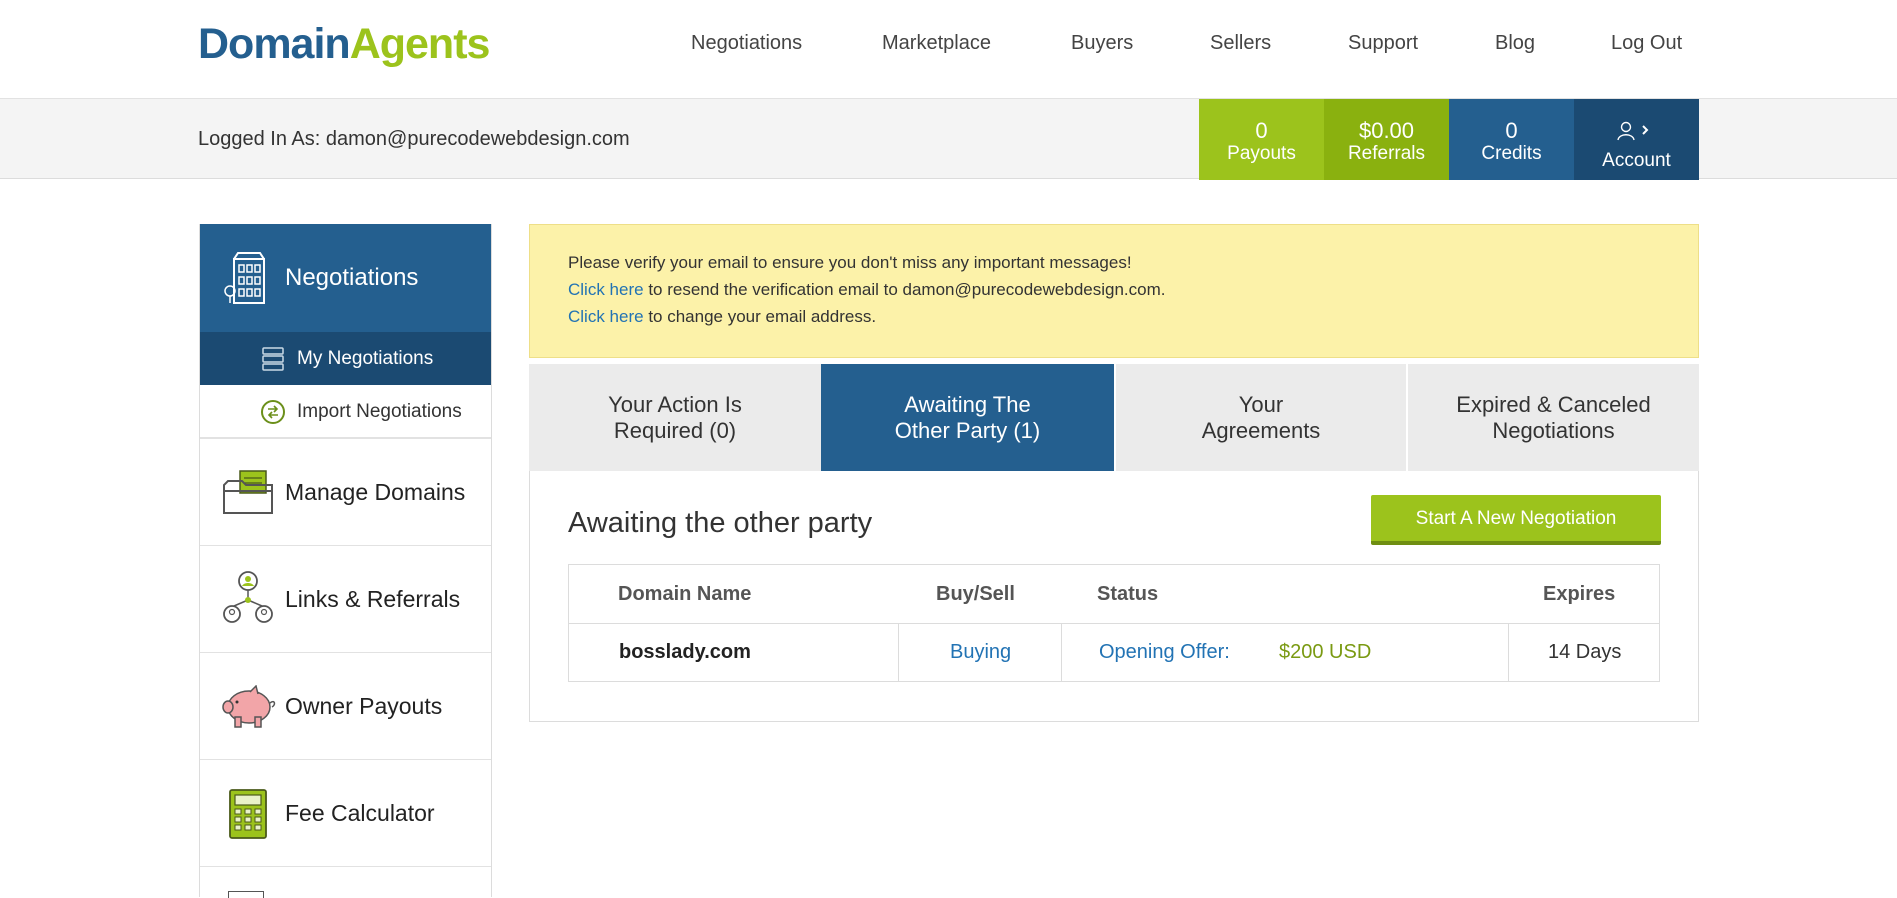 The width and height of the screenshot is (1897, 898). Describe the element at coordinates (248, 817) in the screenshot. I see `calculator-icon` at that location.